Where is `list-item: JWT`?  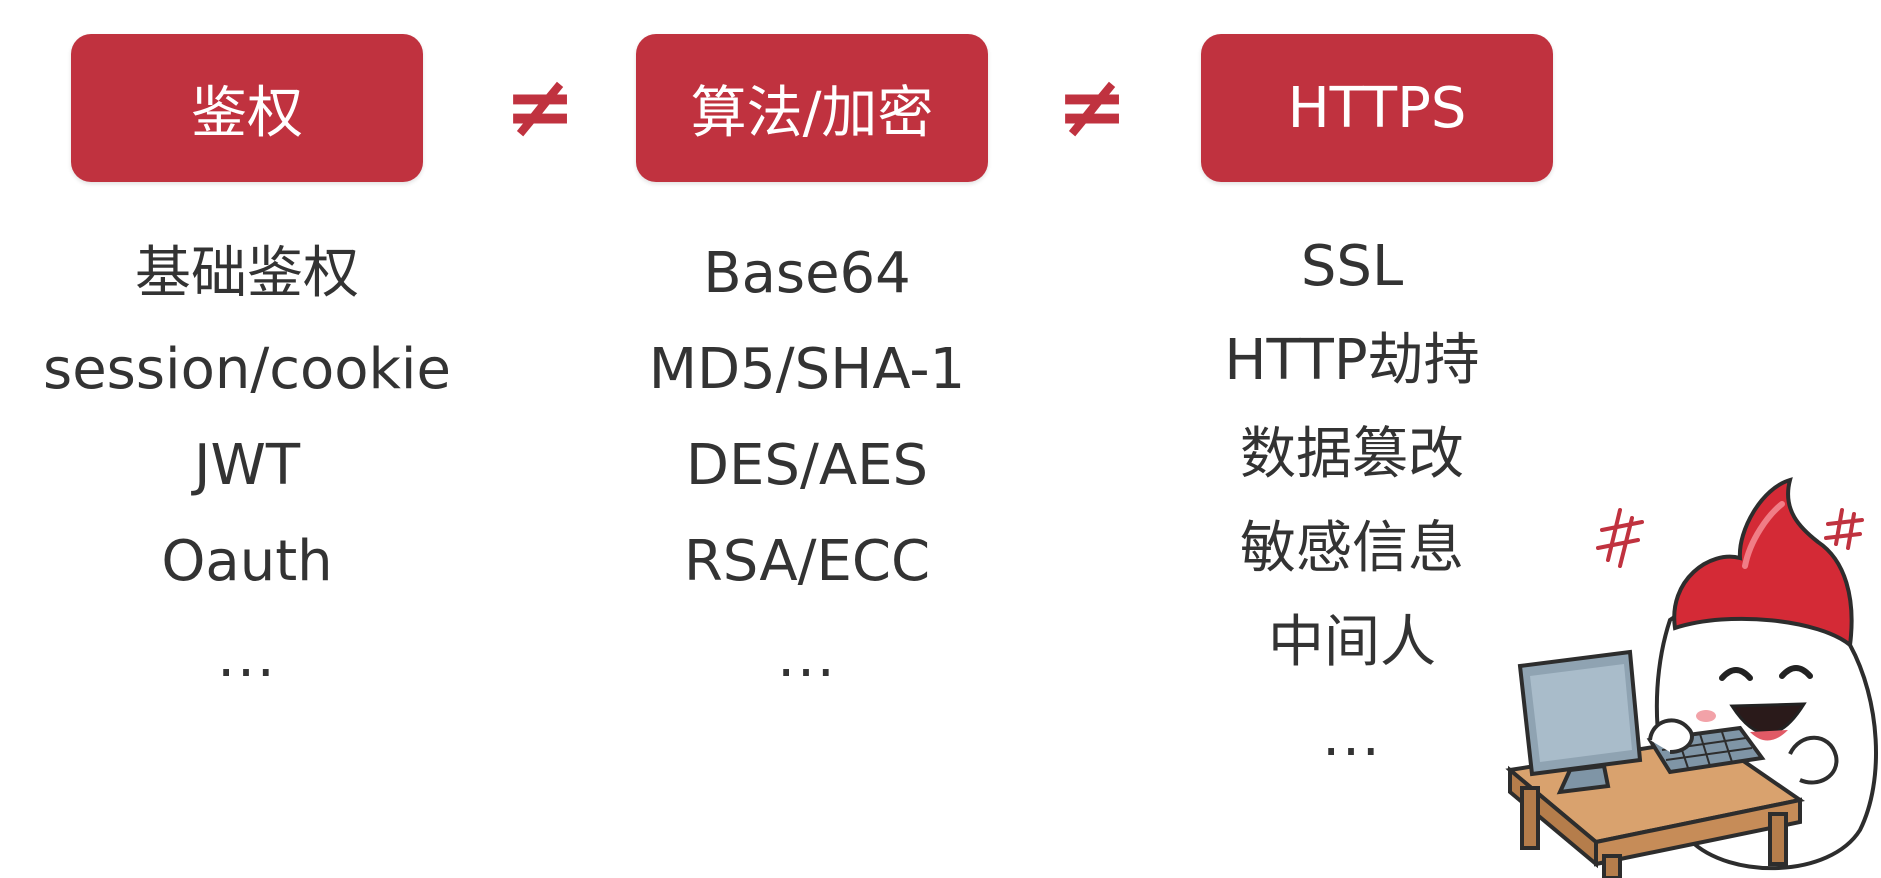 list-item: JWT is located at coordinates (247, 465).